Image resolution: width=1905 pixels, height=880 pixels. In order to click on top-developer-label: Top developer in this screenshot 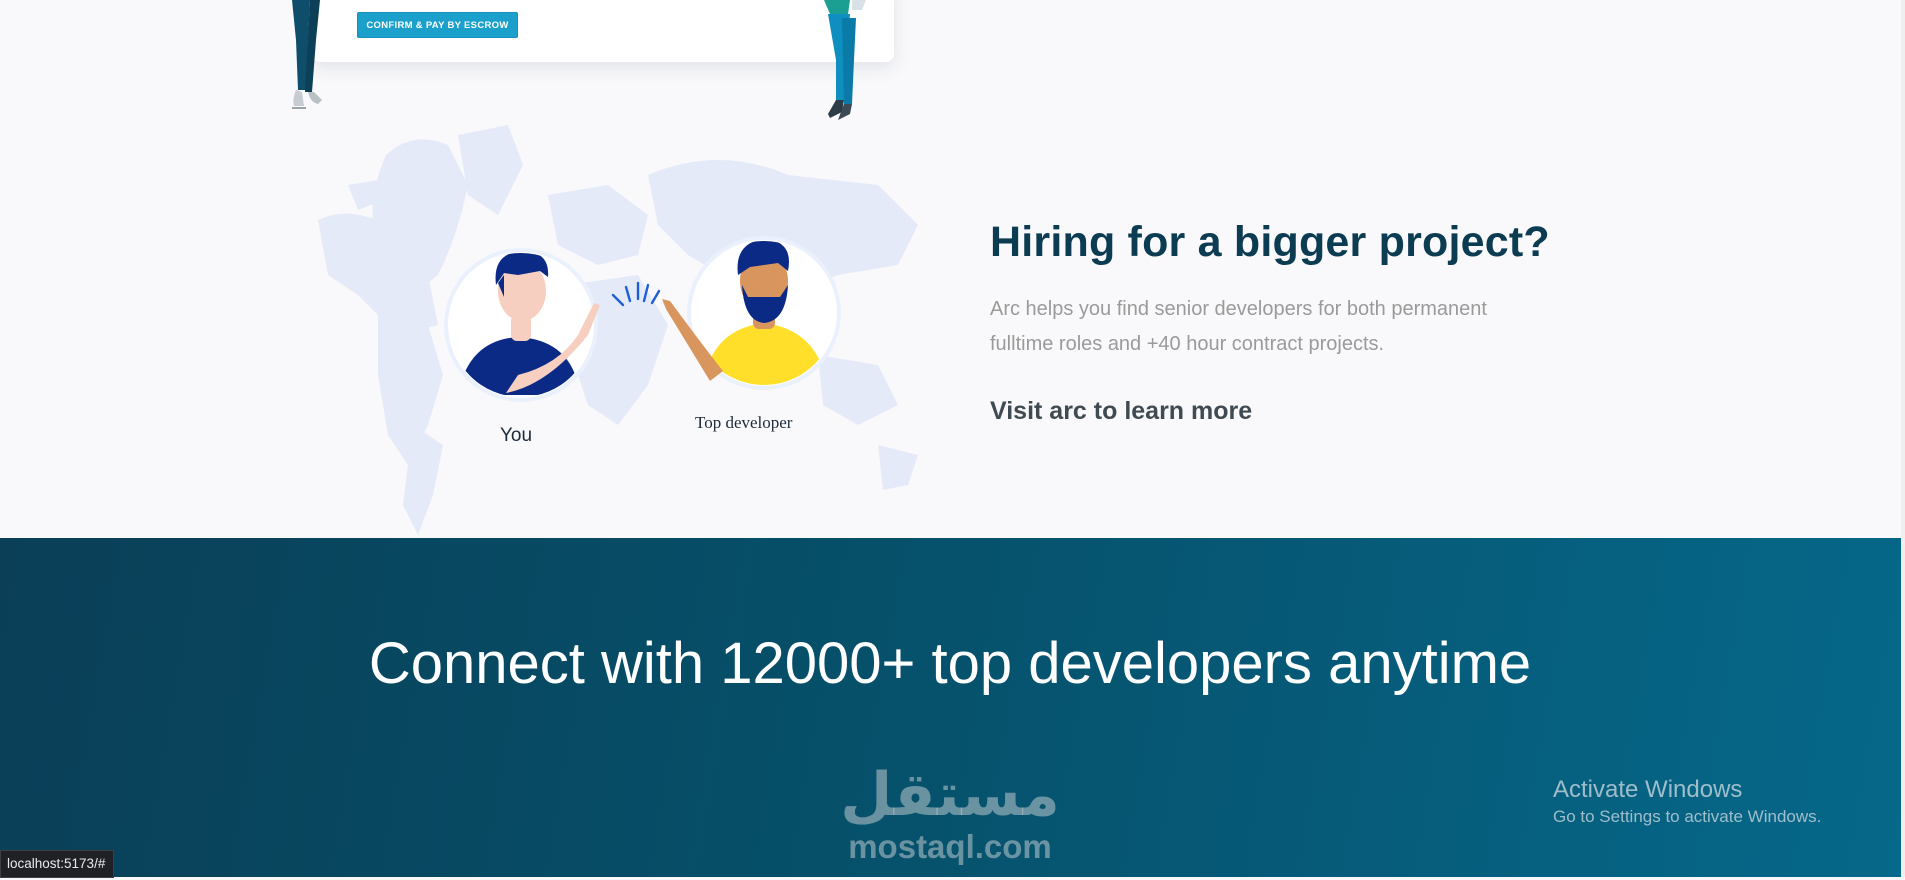, I will do `click(744, 422)`.